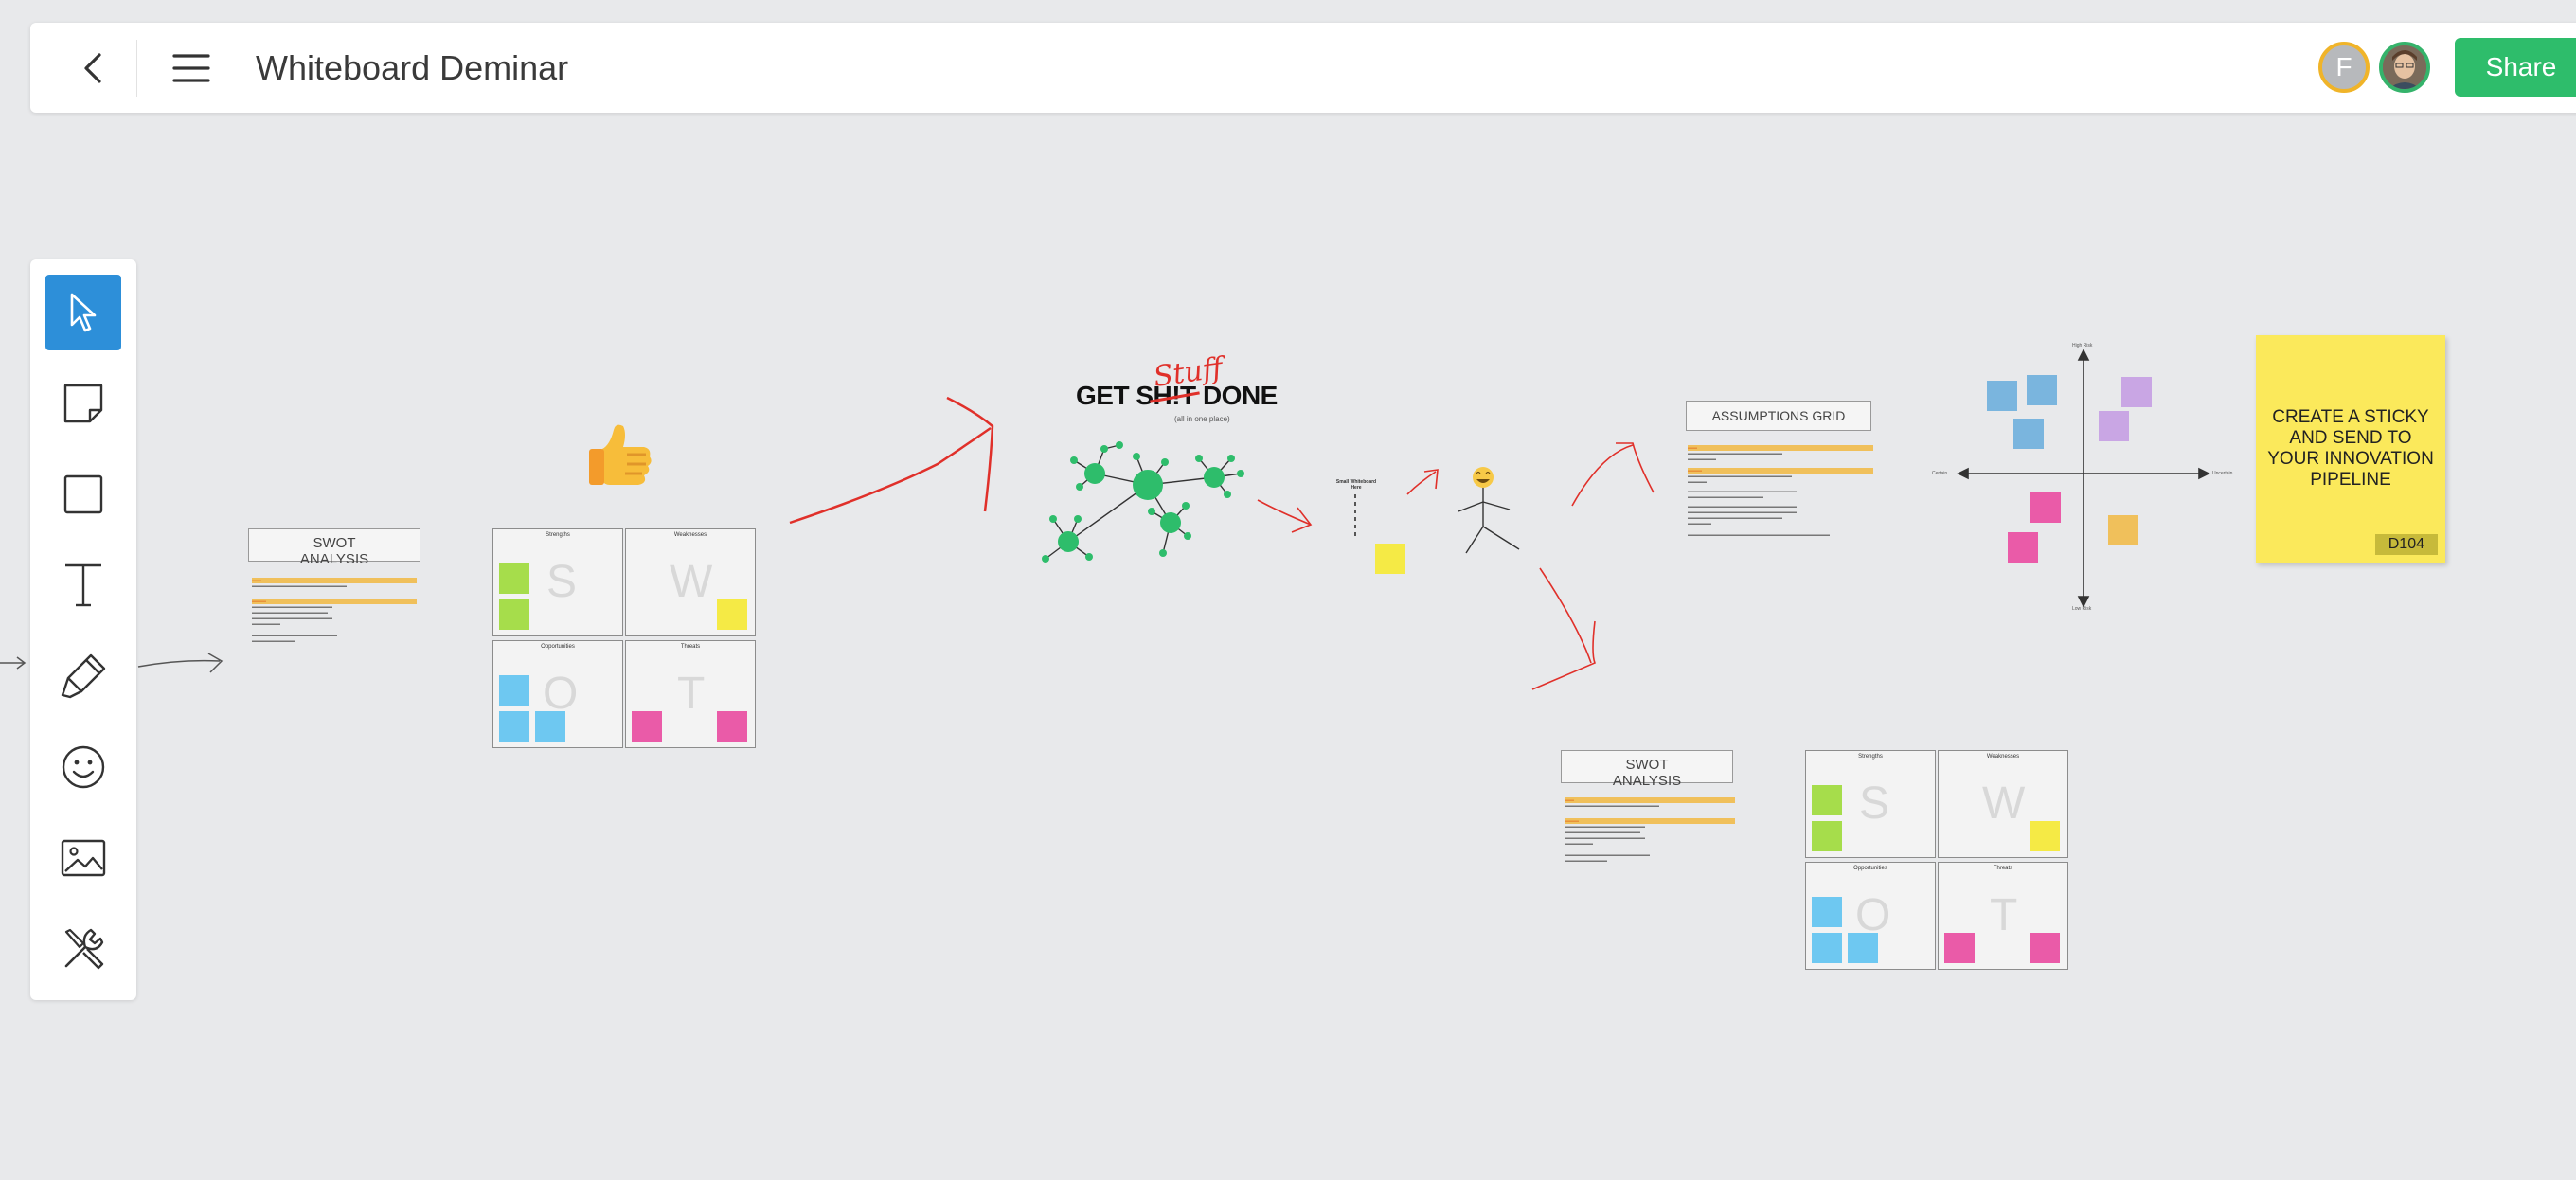 This screenshot has height=1180, width=2576. What do you see at coordinates (1285, 516) in the screenshot?
I see `red-arrow-small` at bounding box center [1285, 516].